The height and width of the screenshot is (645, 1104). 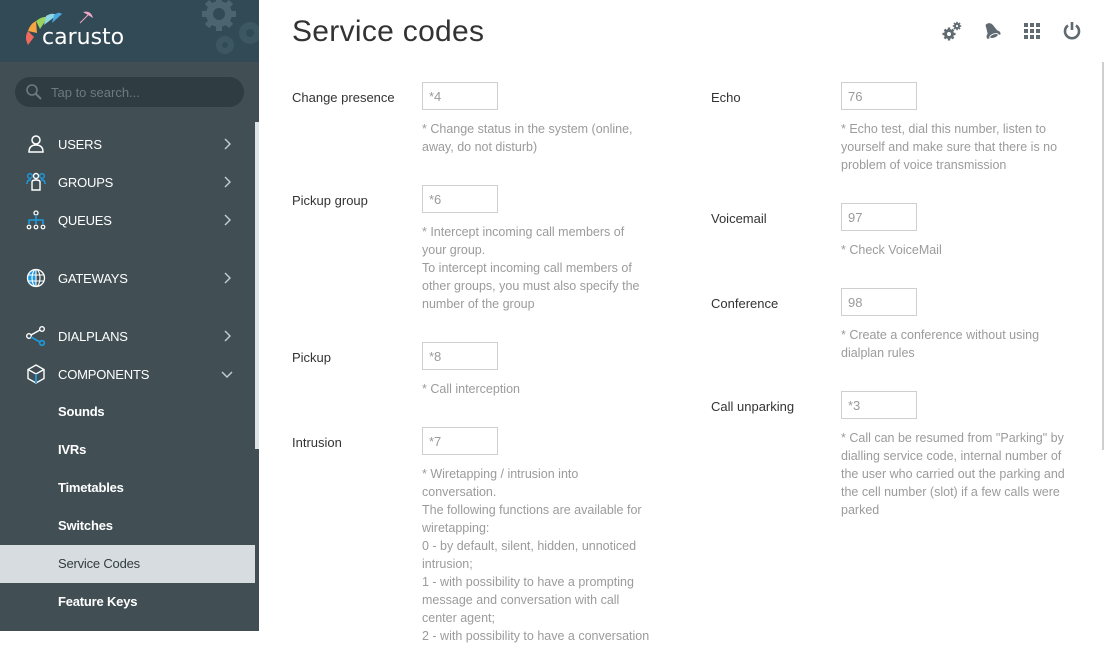 What do you see at coordinates (80, 144) in the screenshot?
I see `sidebar-item-label: USERS` at bounding box center [80, 144].